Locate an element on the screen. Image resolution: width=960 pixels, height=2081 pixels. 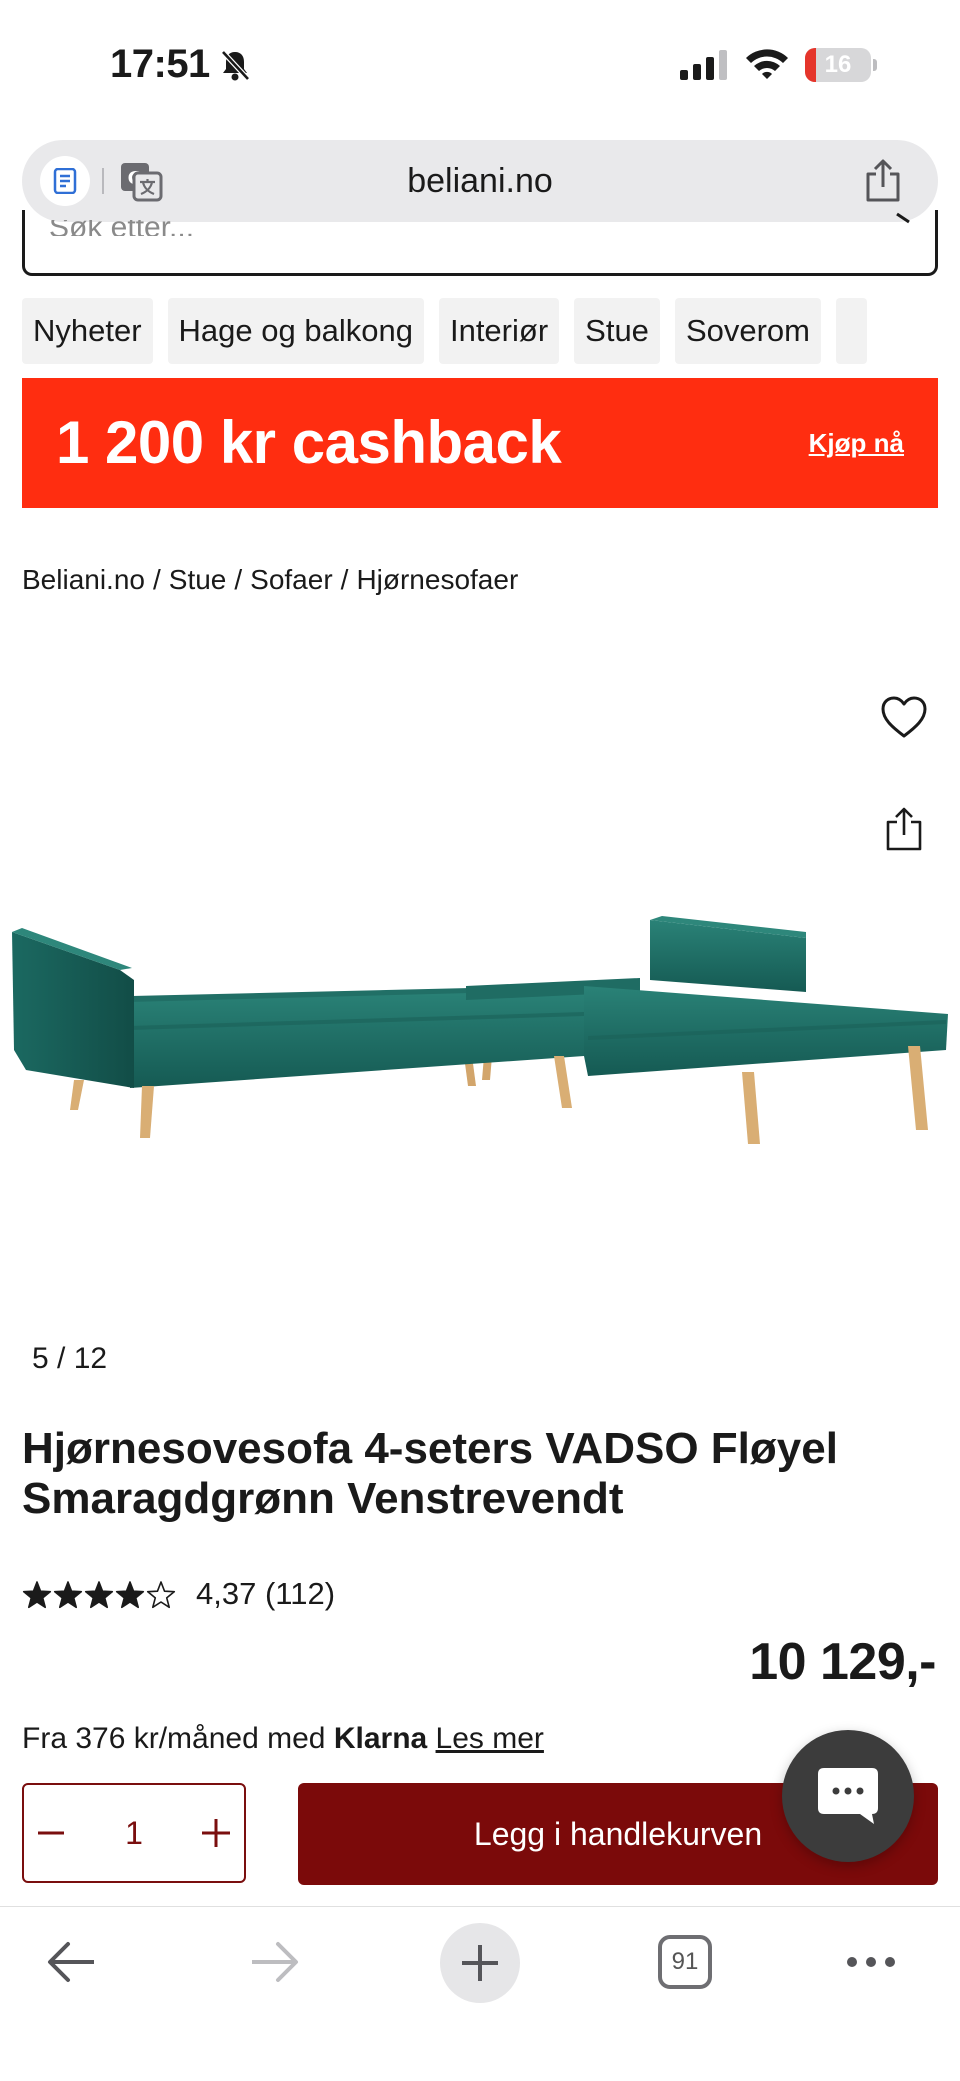
tabs-count: 91 is located at coordinates (685, 1961).